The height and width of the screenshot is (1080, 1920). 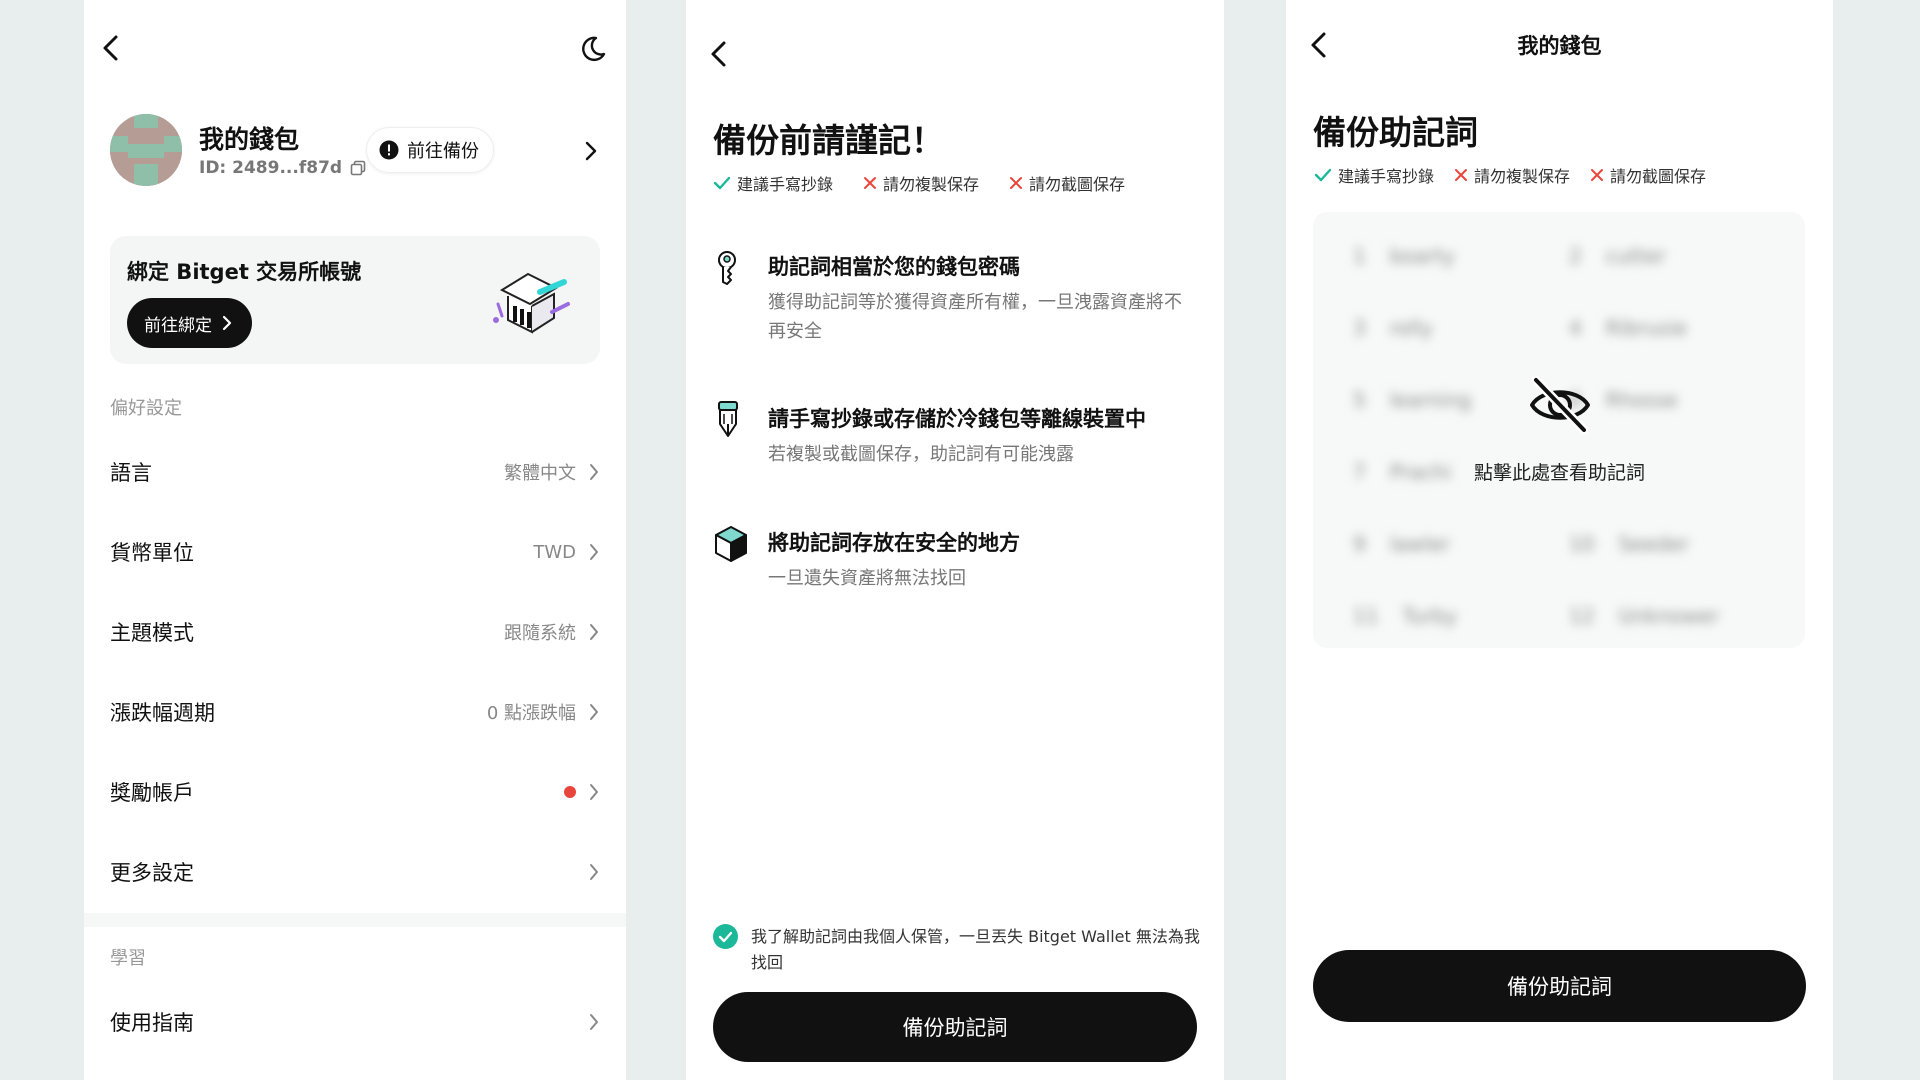 What do you see at coordinates (152, 873) in the screenshot?
I see `row-label: 更多設定` at bounding box center [152, 873].